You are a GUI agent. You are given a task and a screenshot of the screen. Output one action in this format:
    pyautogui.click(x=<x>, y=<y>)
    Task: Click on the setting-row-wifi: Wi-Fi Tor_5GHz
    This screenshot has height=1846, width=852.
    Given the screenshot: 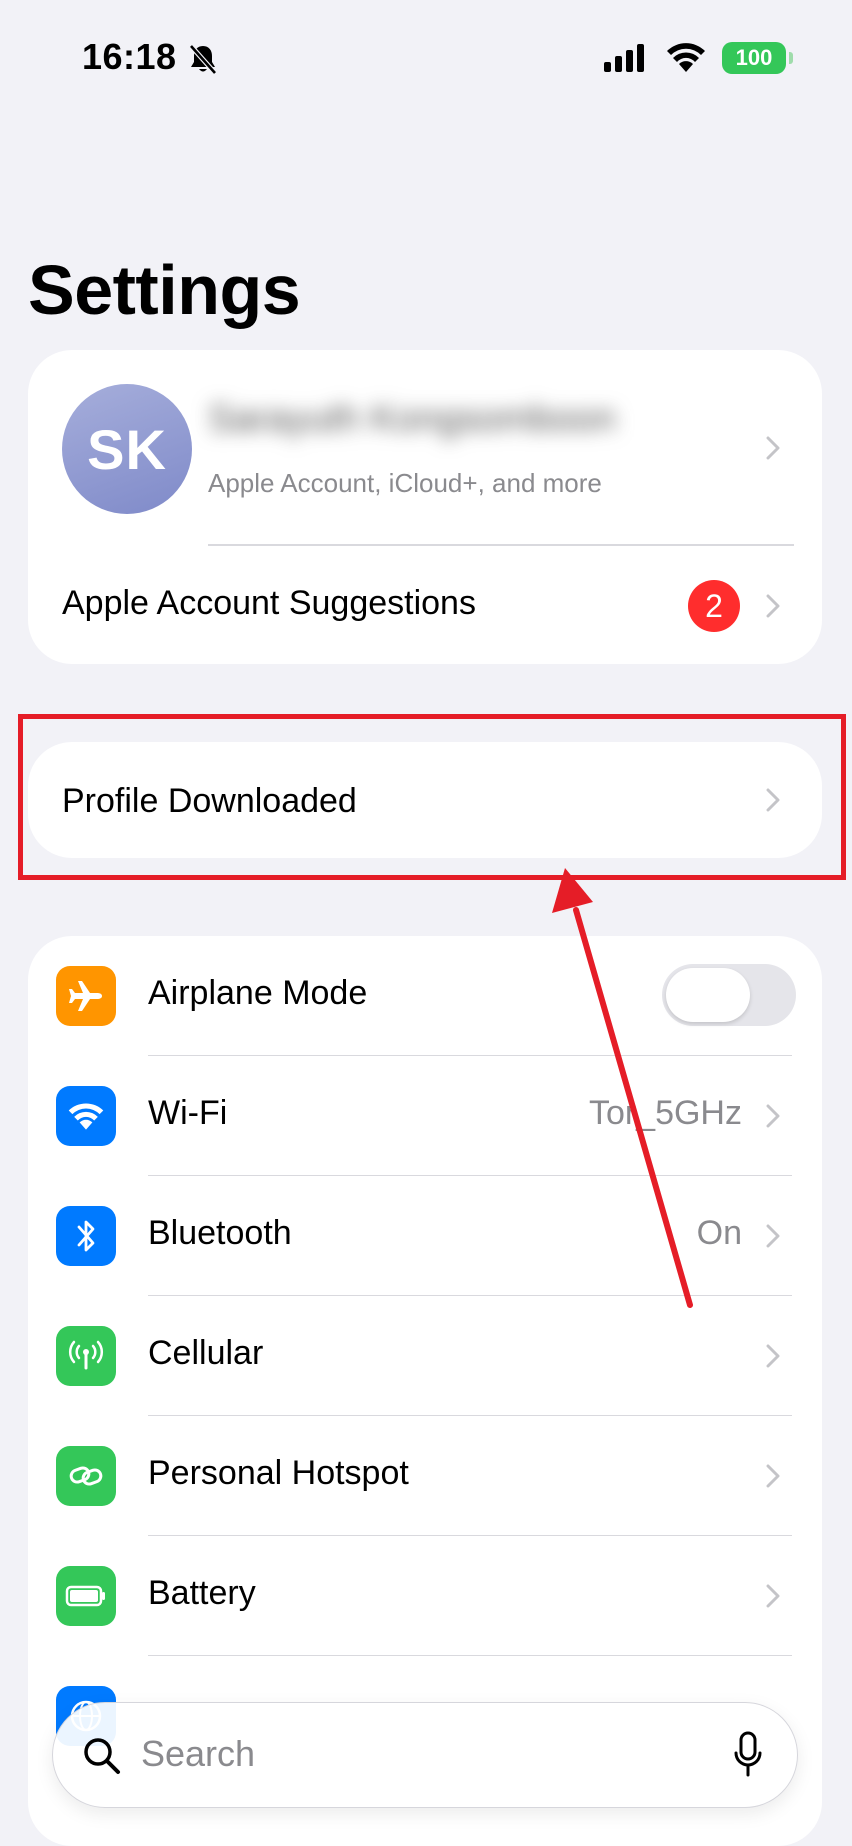 What is the action you would take?
    pyautogui.click(x=425, y=1116)
    